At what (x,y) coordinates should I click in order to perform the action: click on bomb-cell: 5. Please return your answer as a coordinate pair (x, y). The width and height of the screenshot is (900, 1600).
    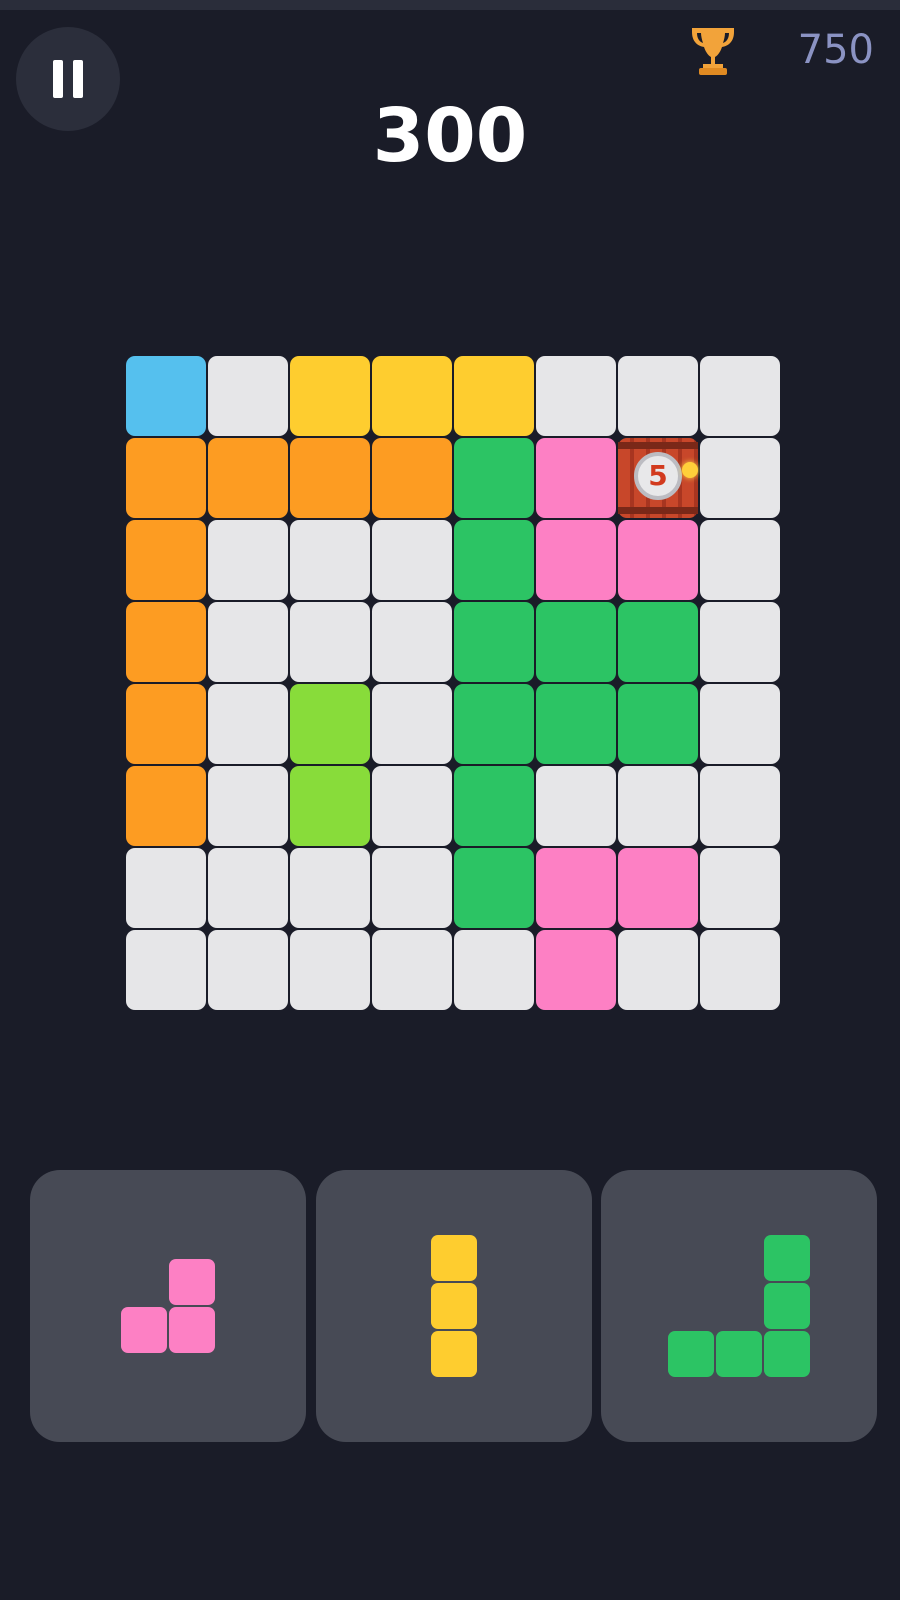
    Looking at the image, I should click on (658, 478).